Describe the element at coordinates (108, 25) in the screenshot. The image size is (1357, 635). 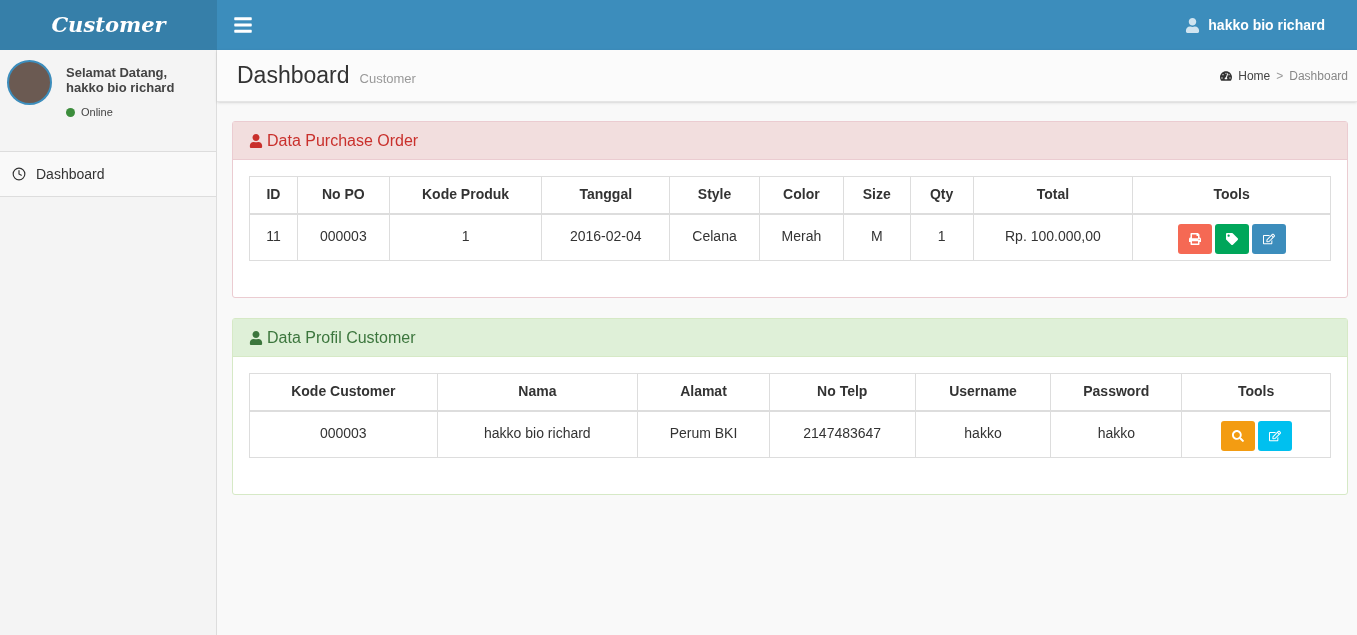
I see `brand-logo: Customer` at that location.